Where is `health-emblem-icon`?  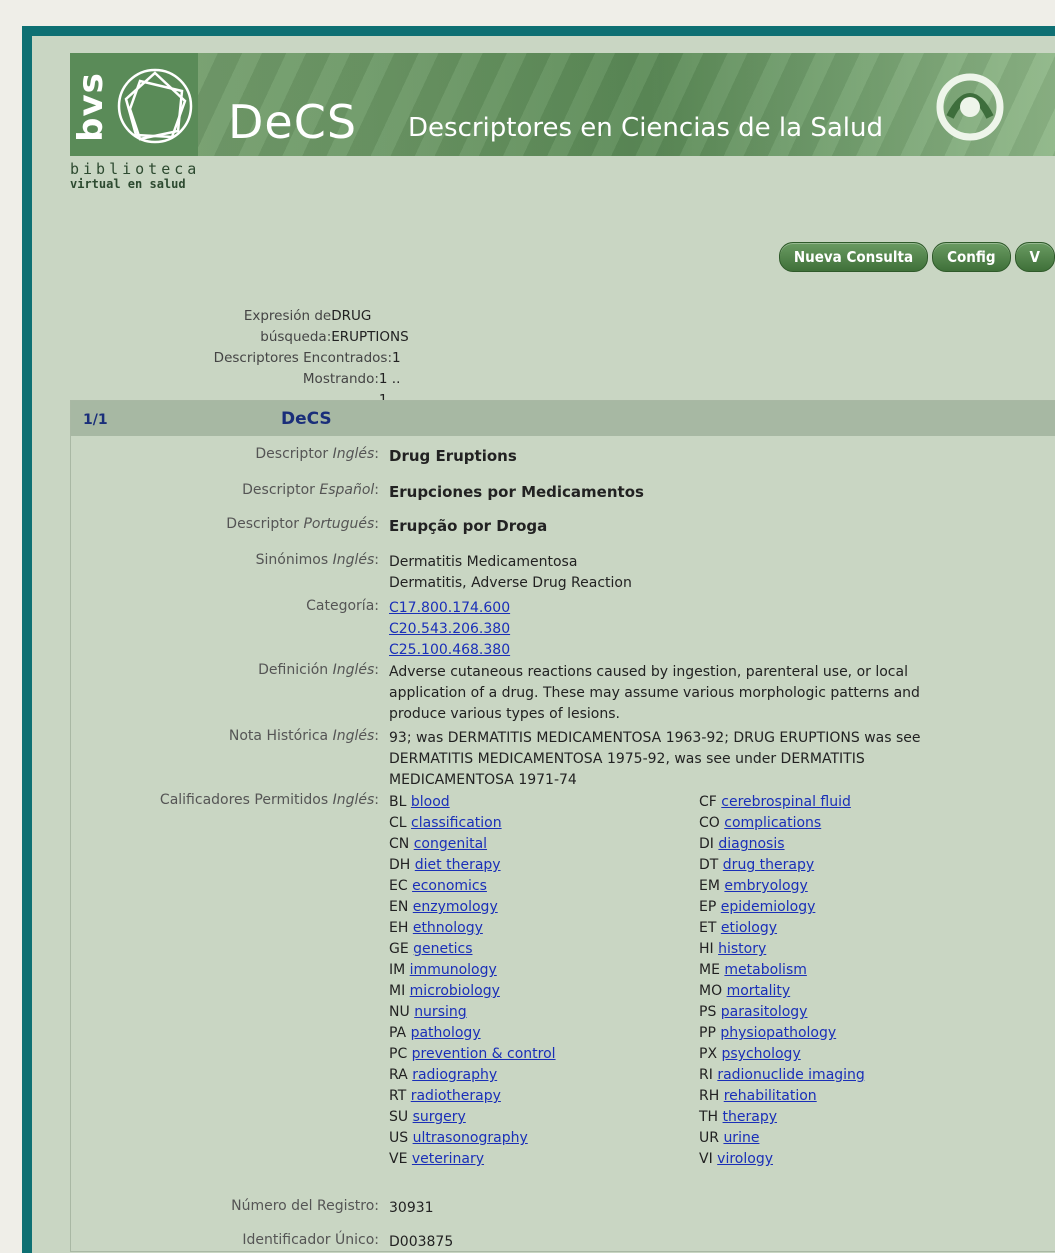 health-emblem-icon is located at coordinates (970, 107).